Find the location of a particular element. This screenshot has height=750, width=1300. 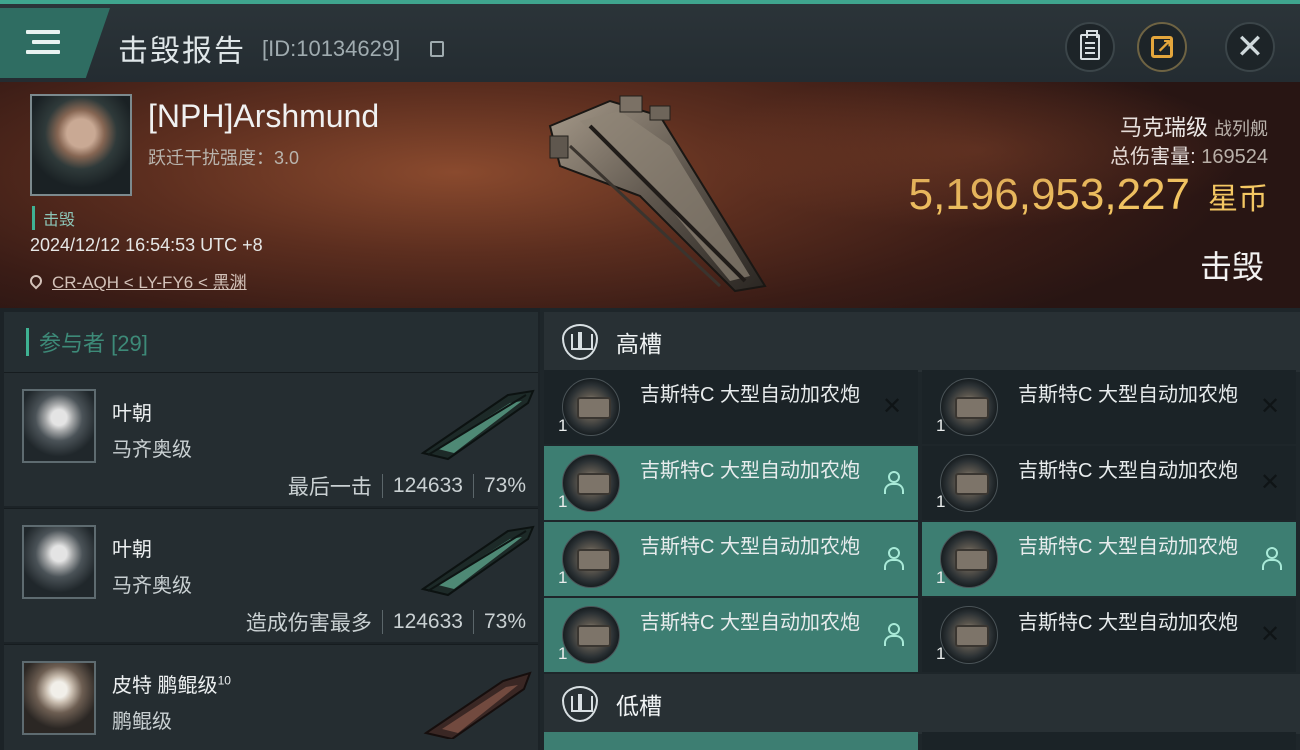

top-bar: 击毁报告 [ID:10134629] ✕ is located at coordinates (650, 41).